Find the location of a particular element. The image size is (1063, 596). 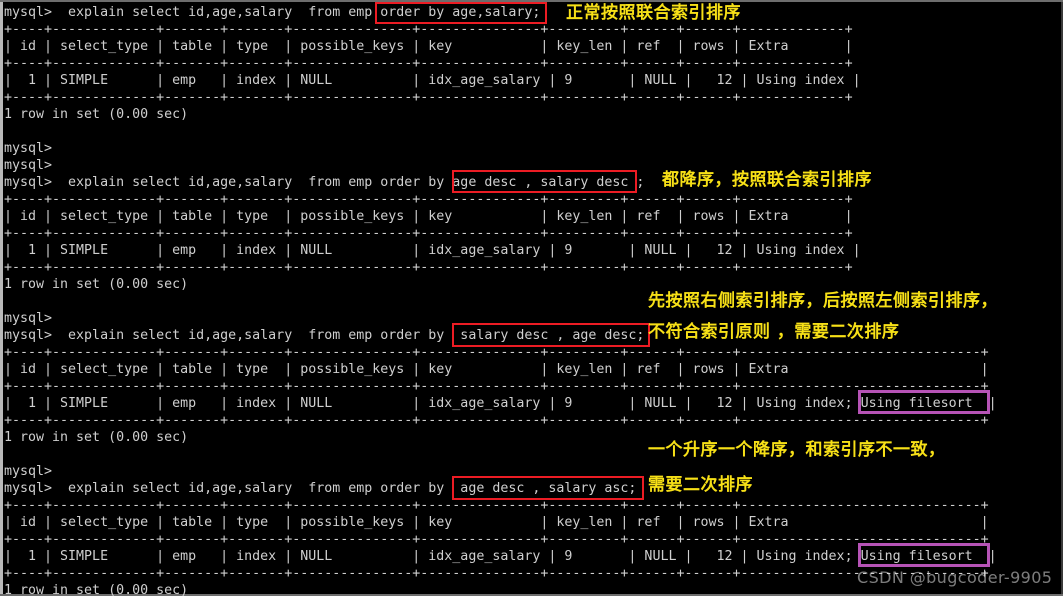

window-frame-left is located at coordinates (1, 298).